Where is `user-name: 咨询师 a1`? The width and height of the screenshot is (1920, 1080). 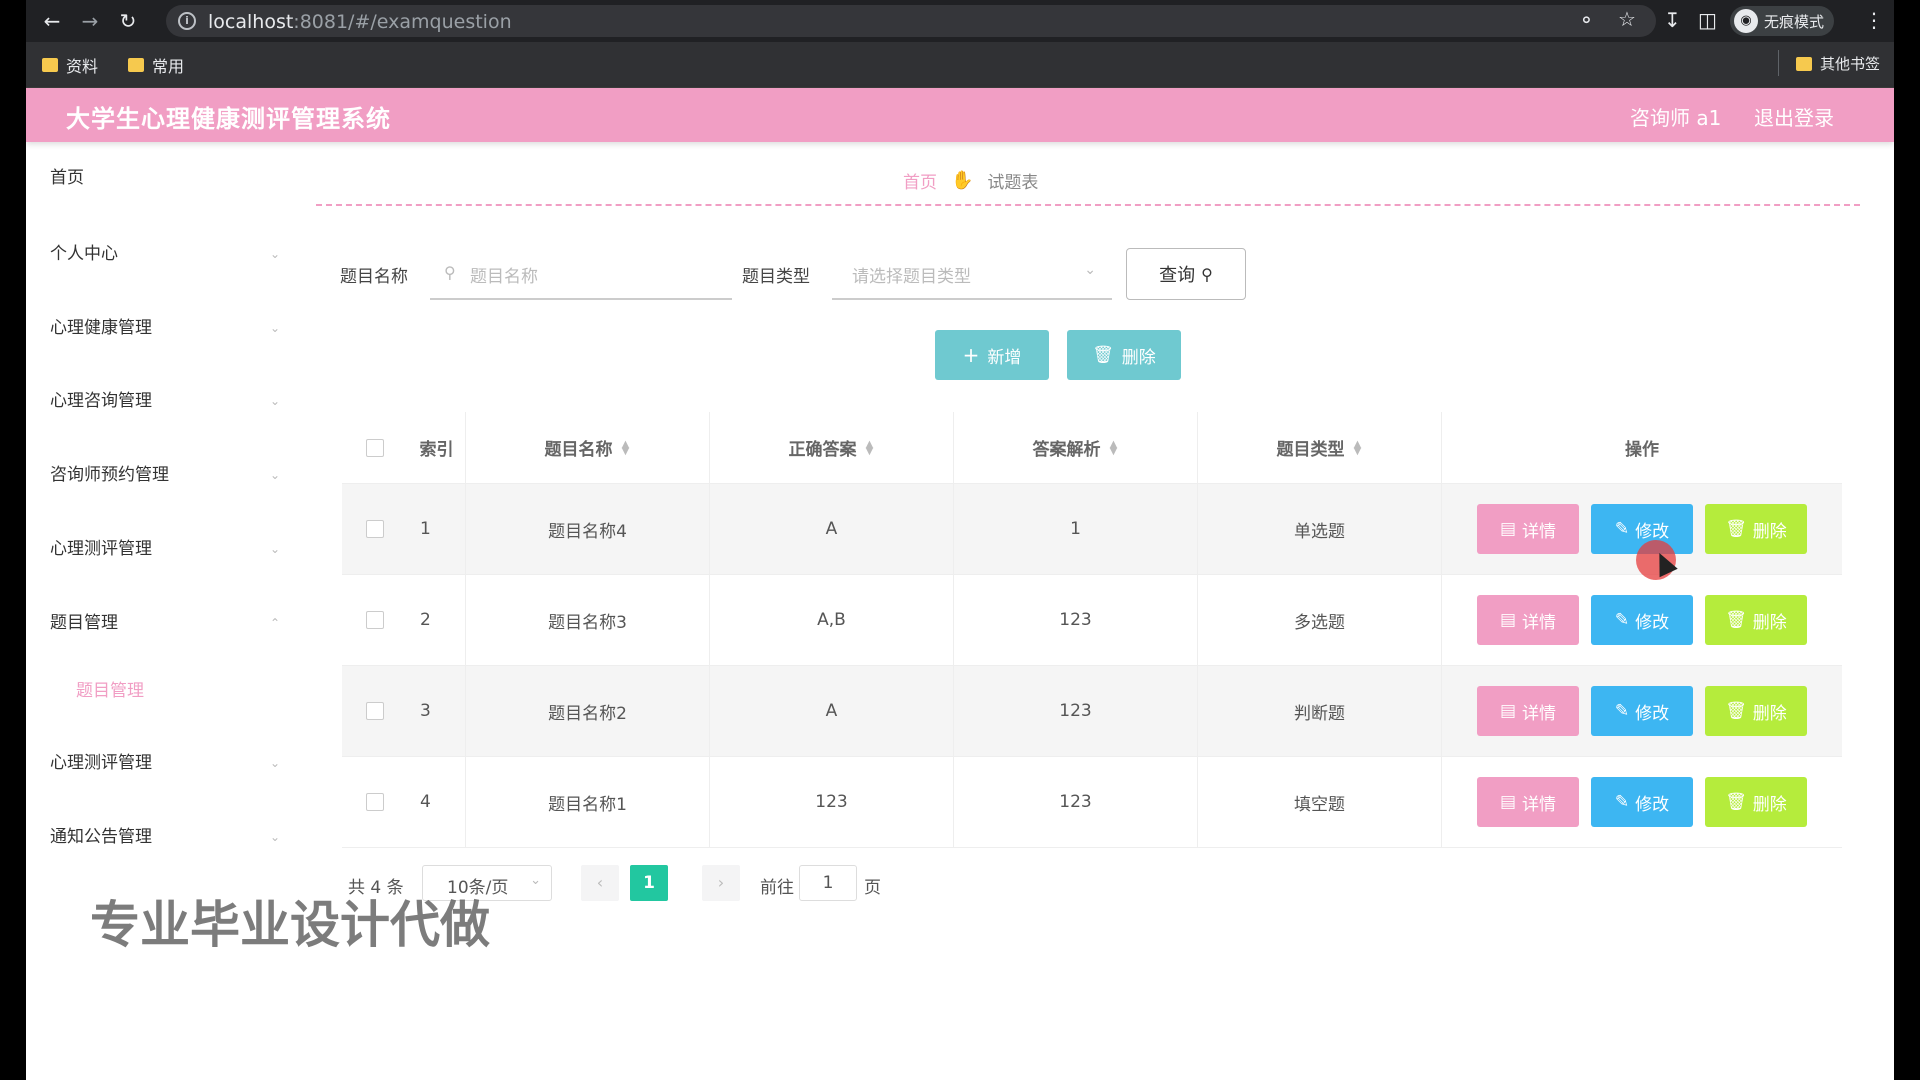 user-name: 咨询师 a1 is located at coordinates (1676, 118).